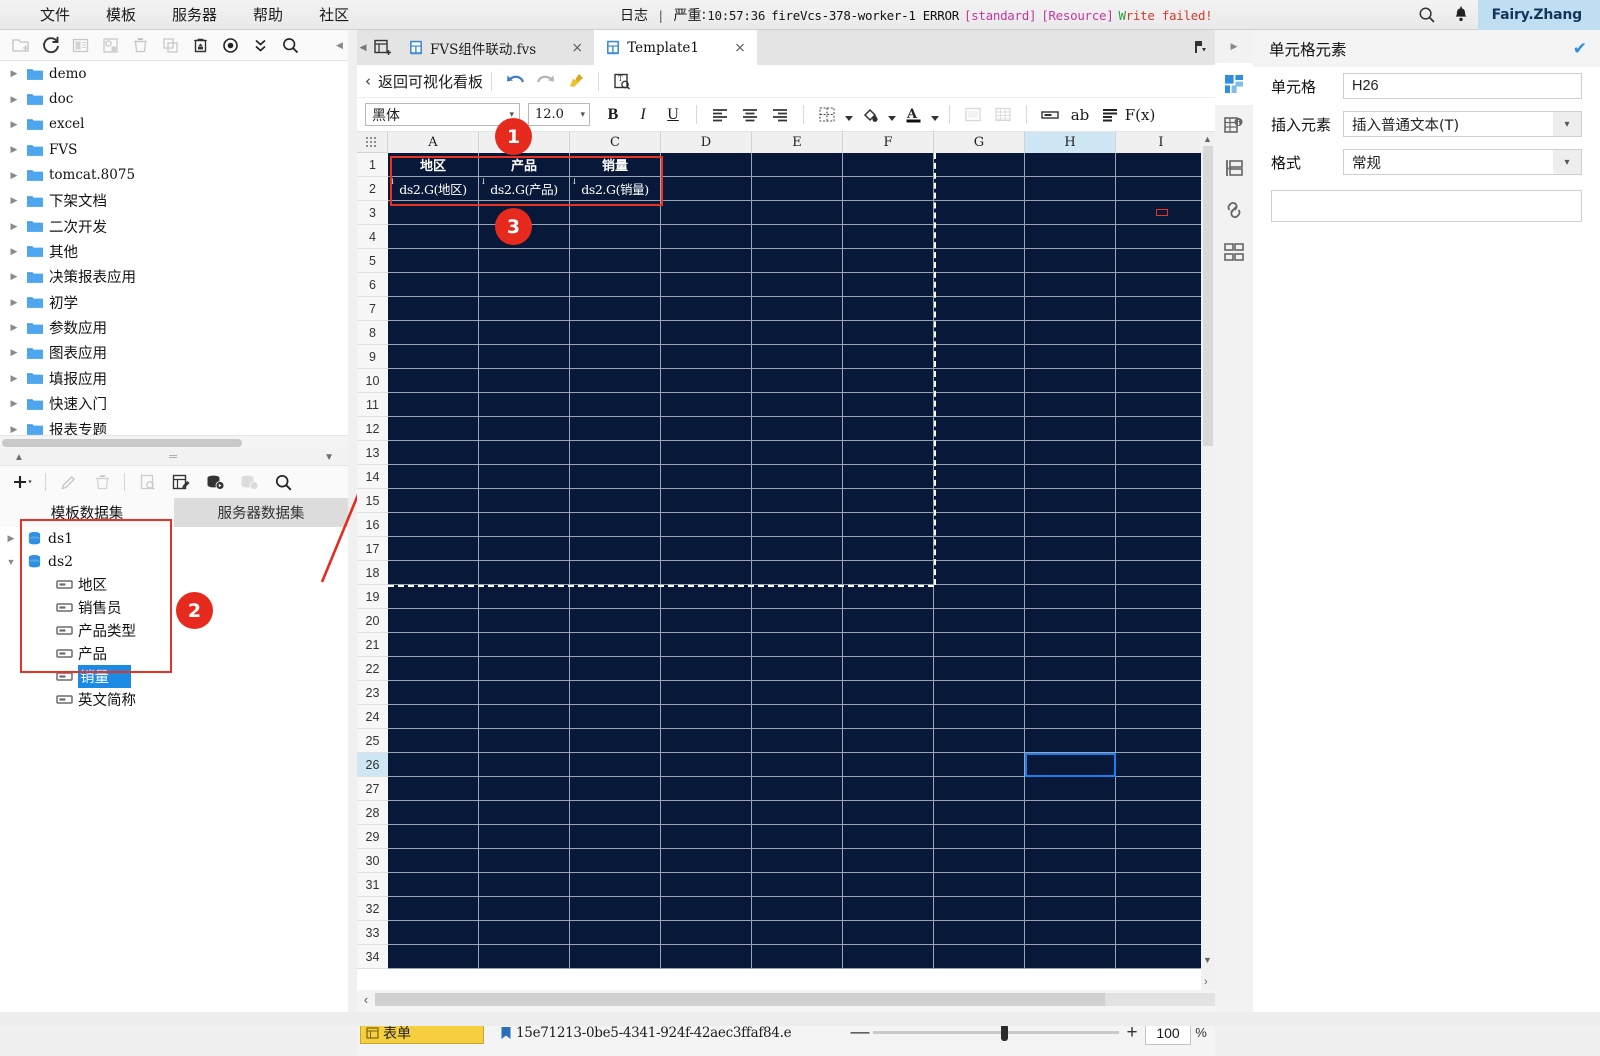  Describe the element at coordinates (524, 621) in the screenshot. I see `grid-cell-B20` at that location.